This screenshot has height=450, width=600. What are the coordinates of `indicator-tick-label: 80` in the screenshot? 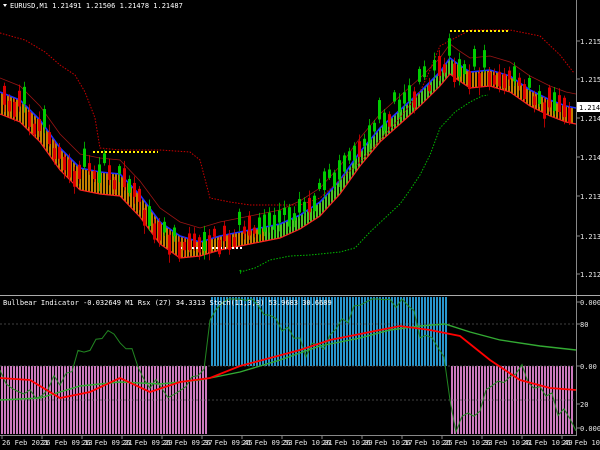 It's located at (584, 325).